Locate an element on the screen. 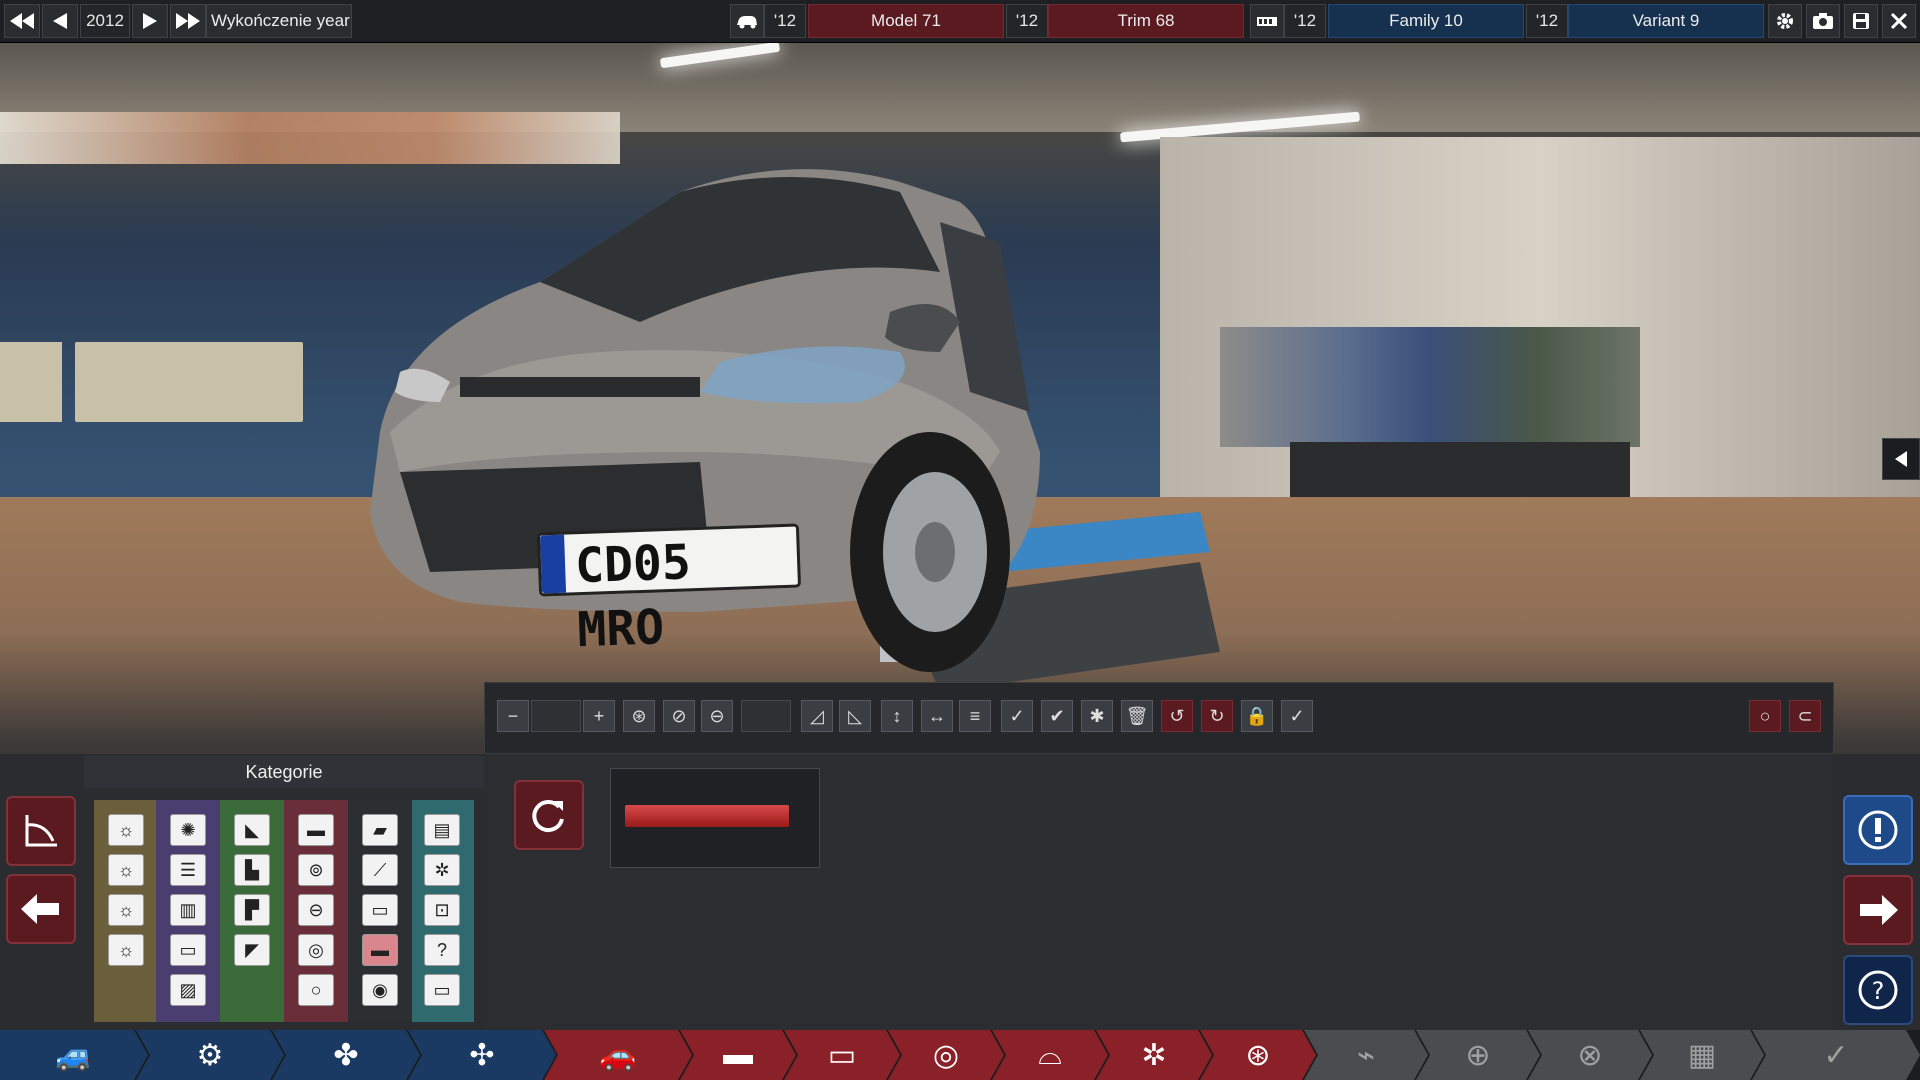 The width and height of the screenshot is (1920, 1080). emblem-category: ✺ is located at coordinates (188, 830).